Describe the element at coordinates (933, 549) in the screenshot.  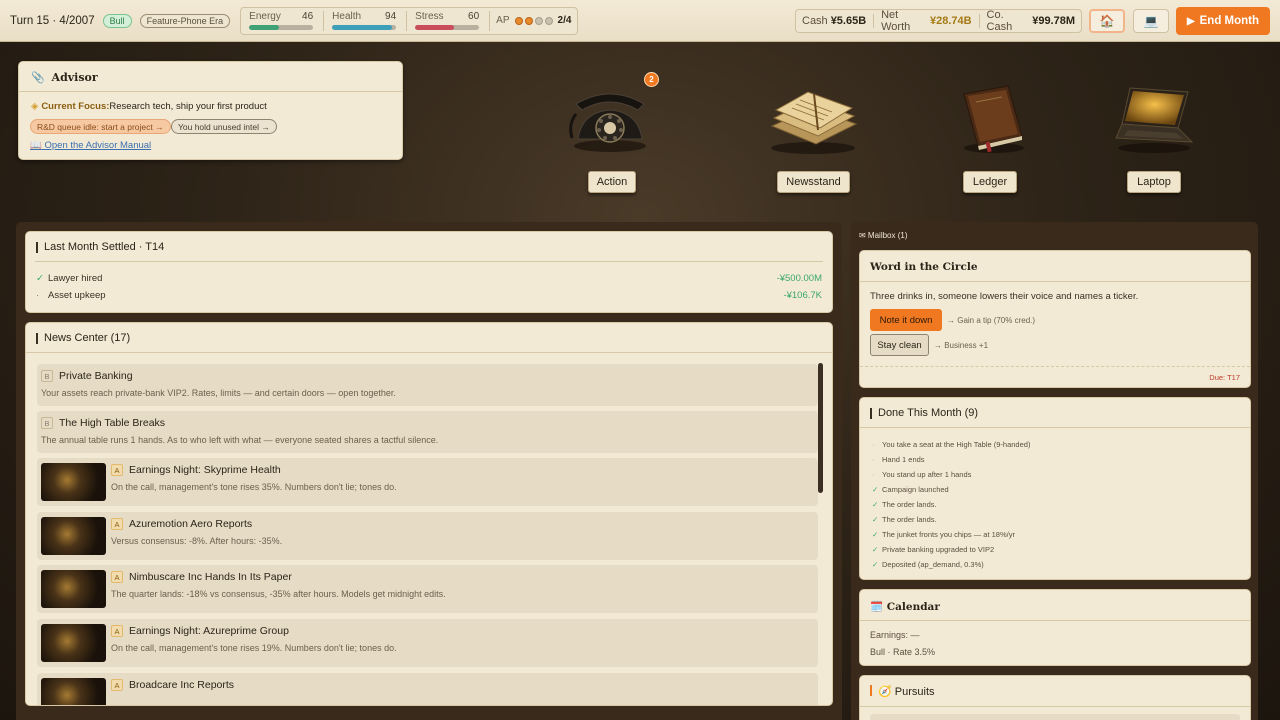
I see `done-row: ✓ Private banking upgraded to VIP2` at that location.